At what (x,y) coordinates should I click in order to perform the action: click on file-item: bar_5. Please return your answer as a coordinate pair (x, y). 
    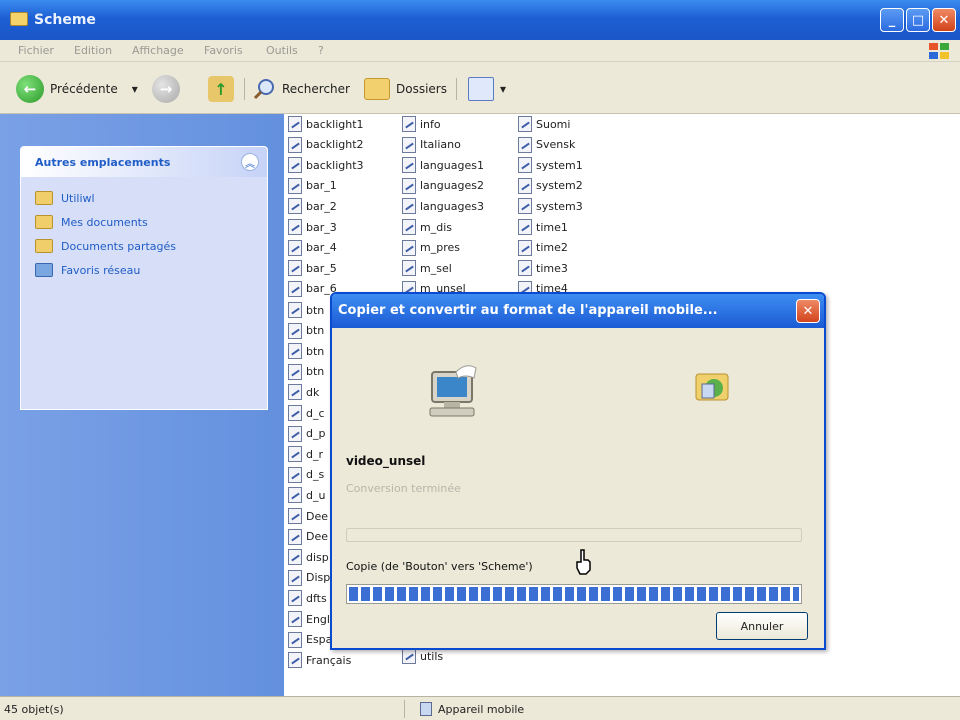
    Looking at the image, I should click on (312, 268).